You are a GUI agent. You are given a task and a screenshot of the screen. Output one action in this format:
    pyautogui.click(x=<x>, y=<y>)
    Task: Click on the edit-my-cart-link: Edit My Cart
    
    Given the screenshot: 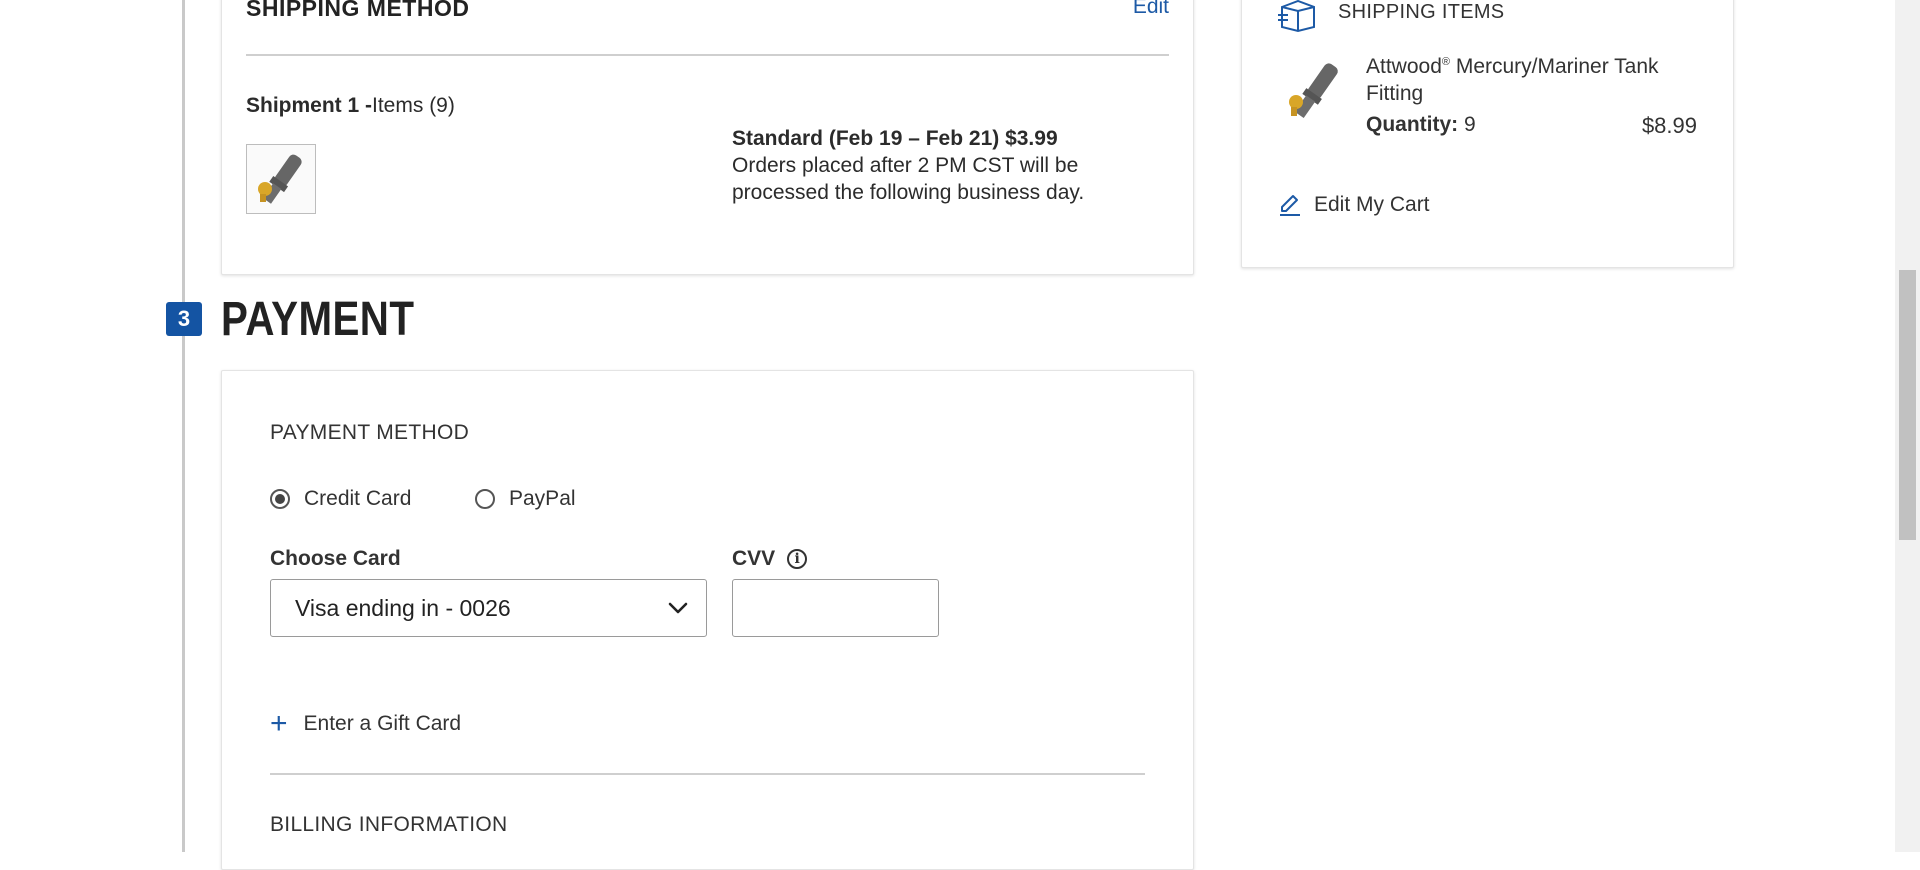 What is the action you would take?
    pyautogui.click(x=1354, y=205)
    